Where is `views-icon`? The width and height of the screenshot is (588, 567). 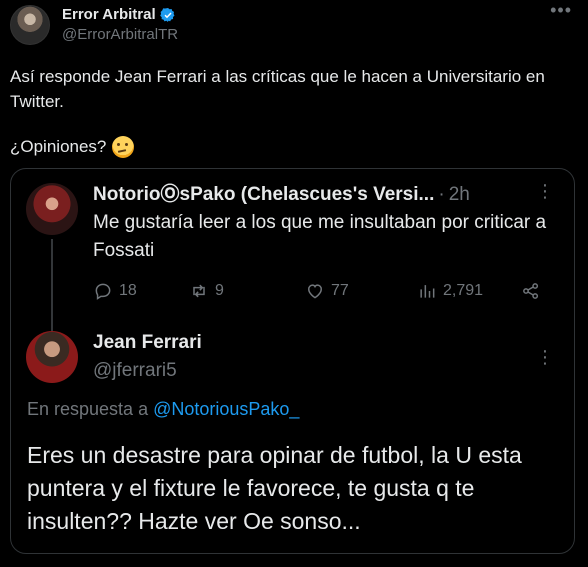
views-icon is located at coordinates (427, 291).